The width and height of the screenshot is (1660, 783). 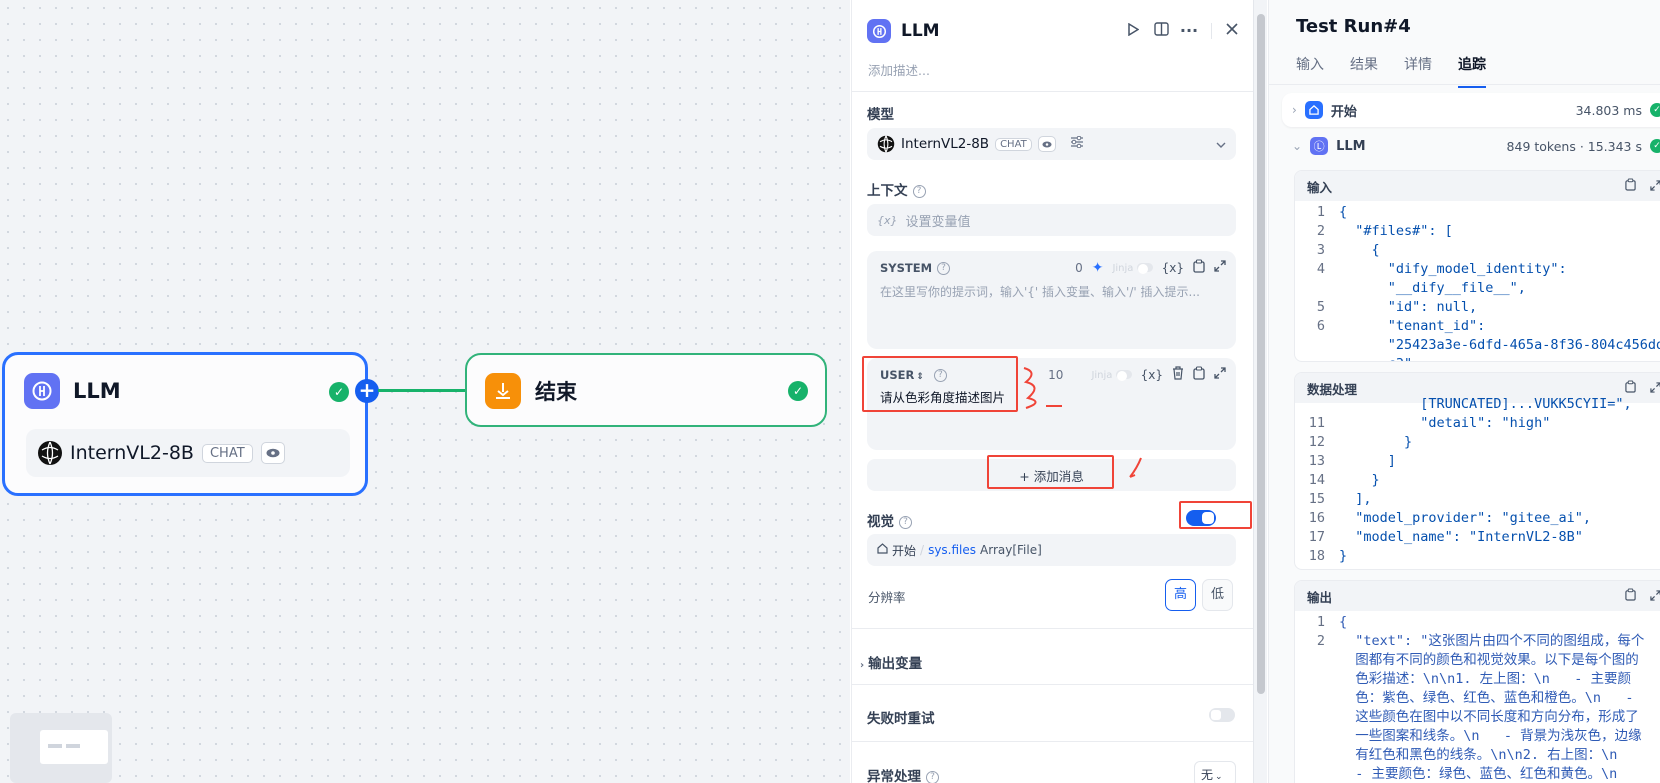 What do you see at coordinates (1477, 641) in the screenshot?
I see `code-line: 2 "text": "这张图片由四个不同的图组成，每个` at bounding box center [1477, 641].